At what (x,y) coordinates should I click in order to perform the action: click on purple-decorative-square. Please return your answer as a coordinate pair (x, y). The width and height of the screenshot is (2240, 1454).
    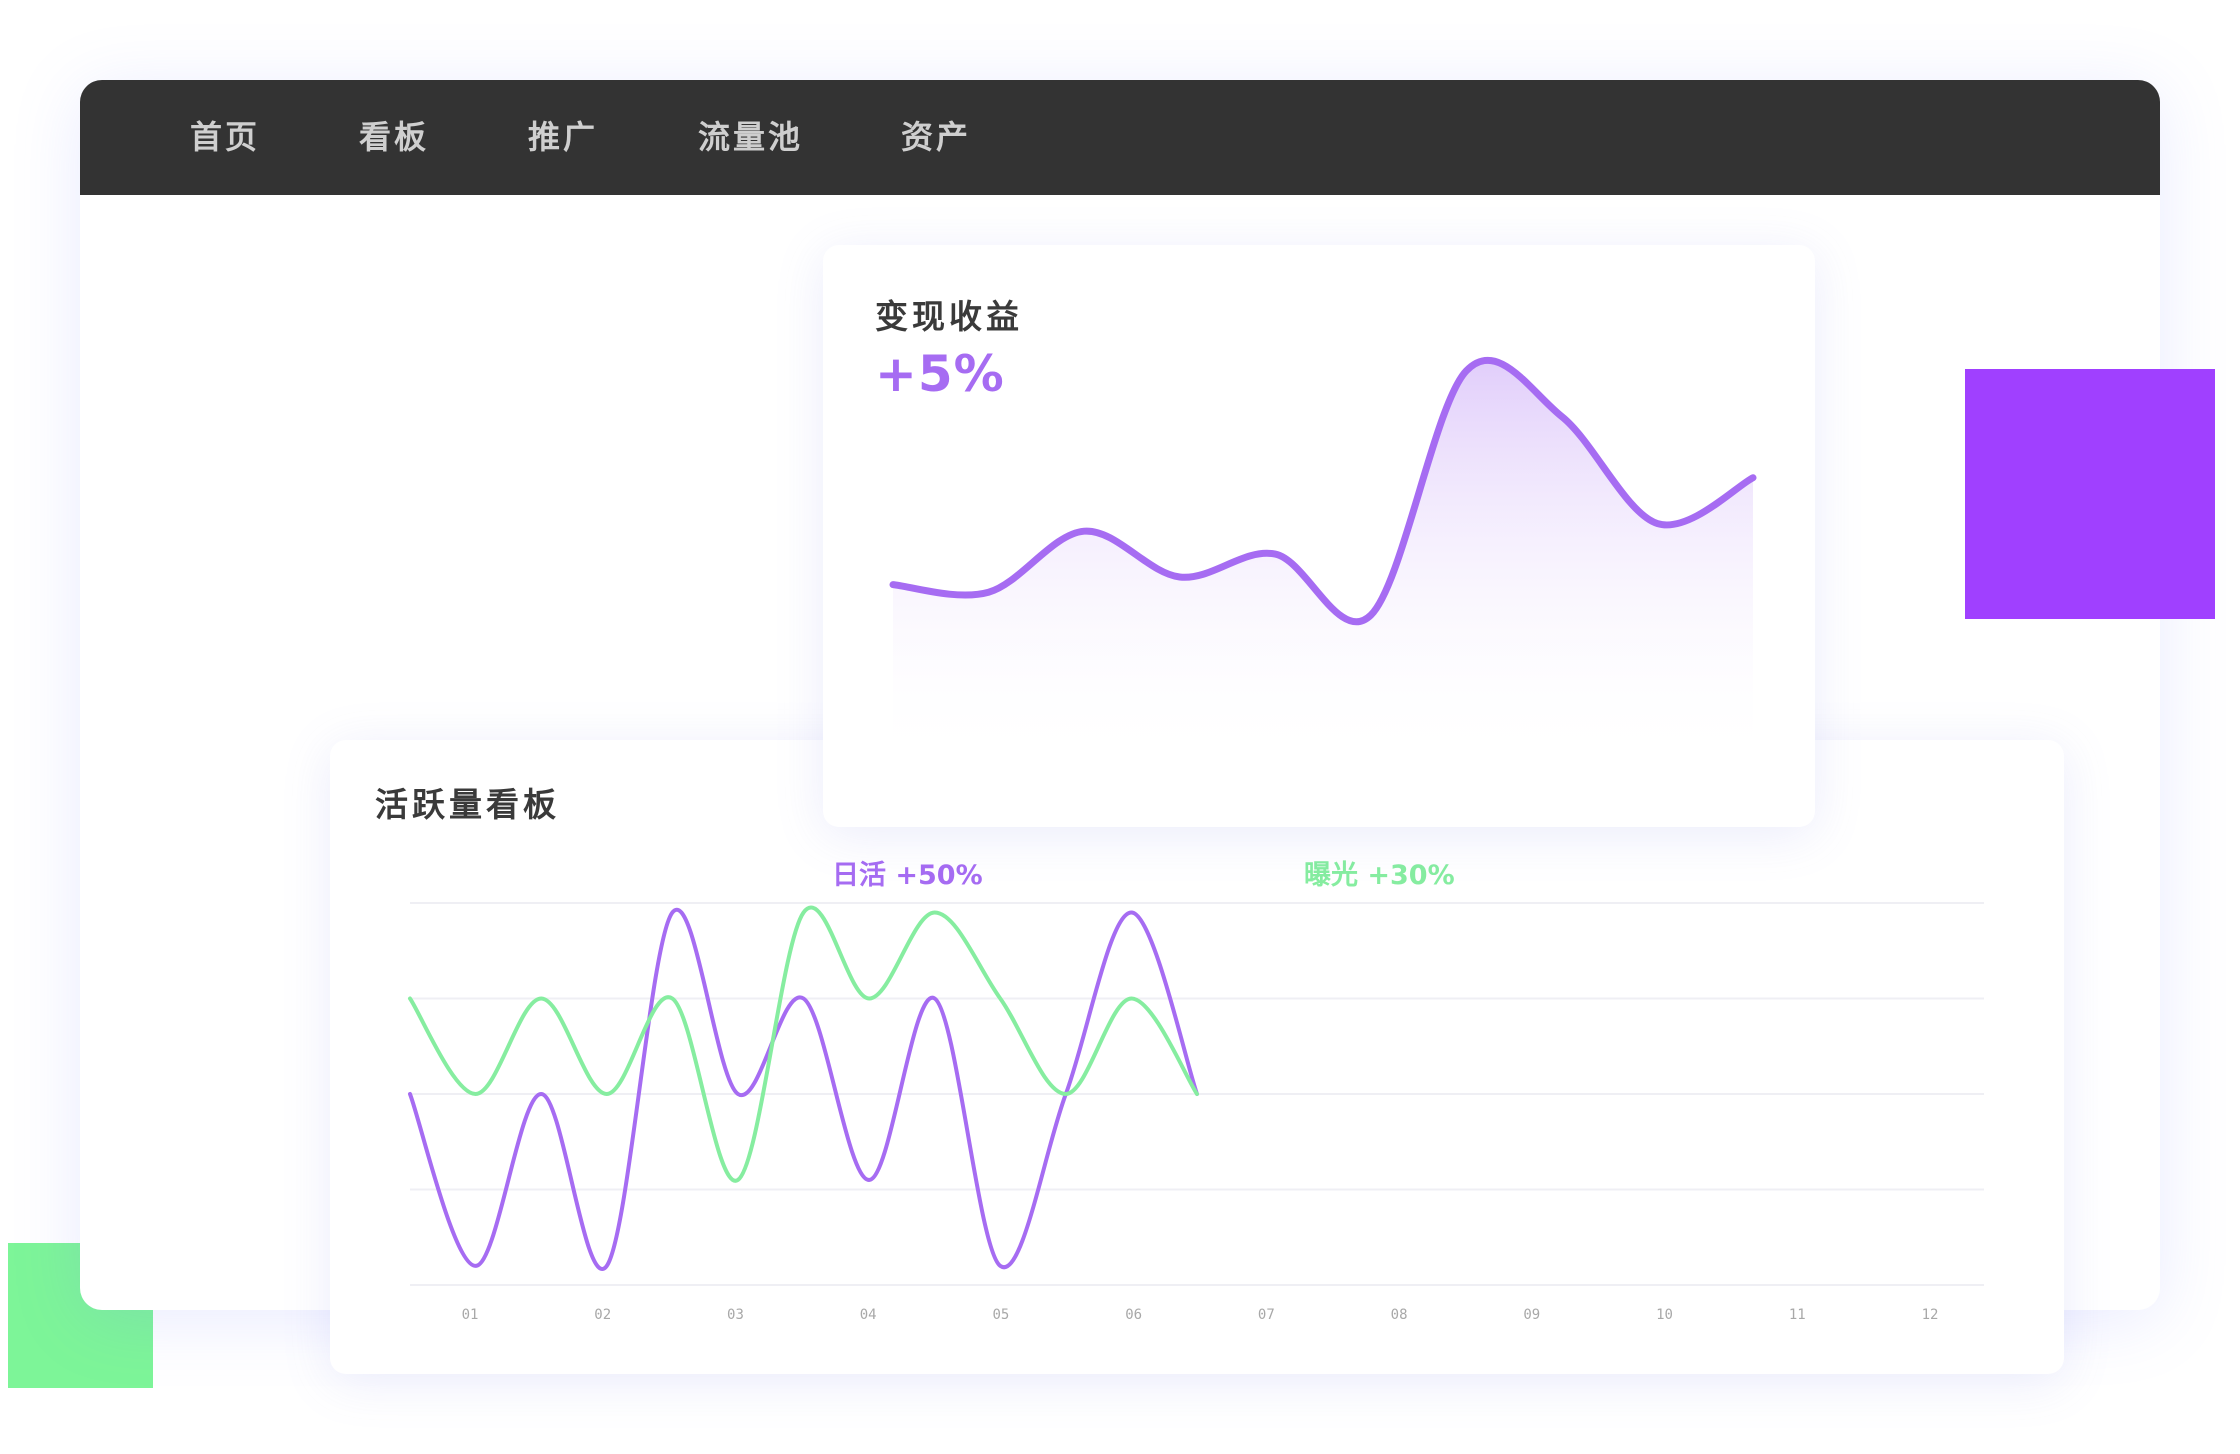
    Looking at the image, I should click on (2090, 494).